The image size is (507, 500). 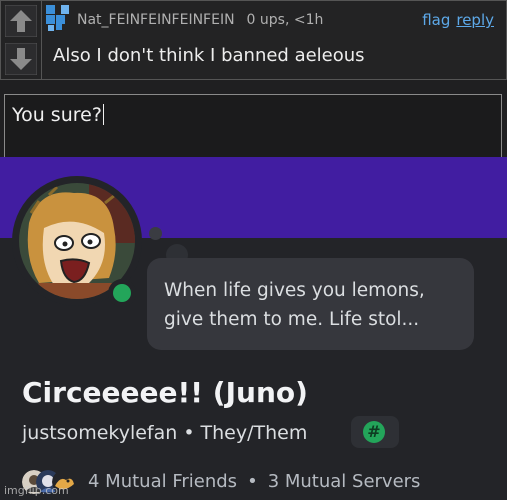 What do you see at coordinates (475, 20) in the screenshot?
I see `reply-link: reply` at bounding box center [475, 20].